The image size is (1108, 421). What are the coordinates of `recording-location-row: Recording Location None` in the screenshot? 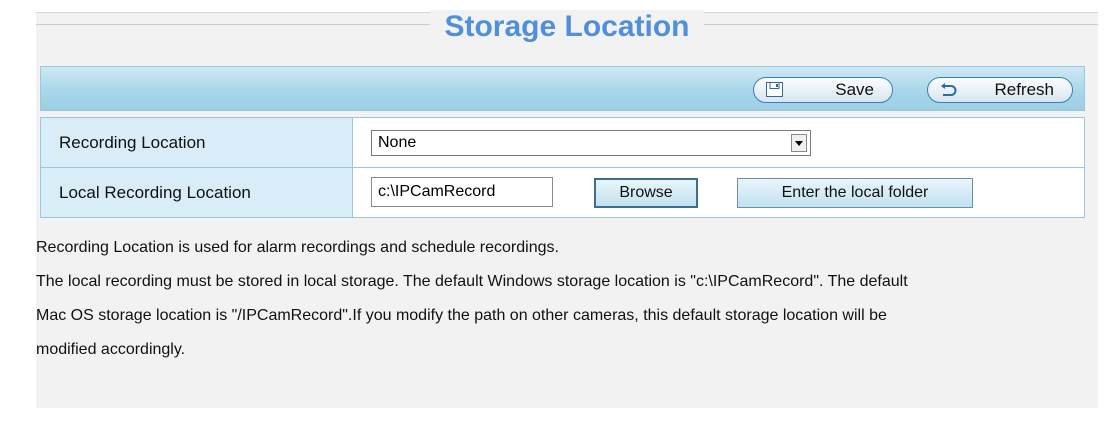 It's located at (562, 143).